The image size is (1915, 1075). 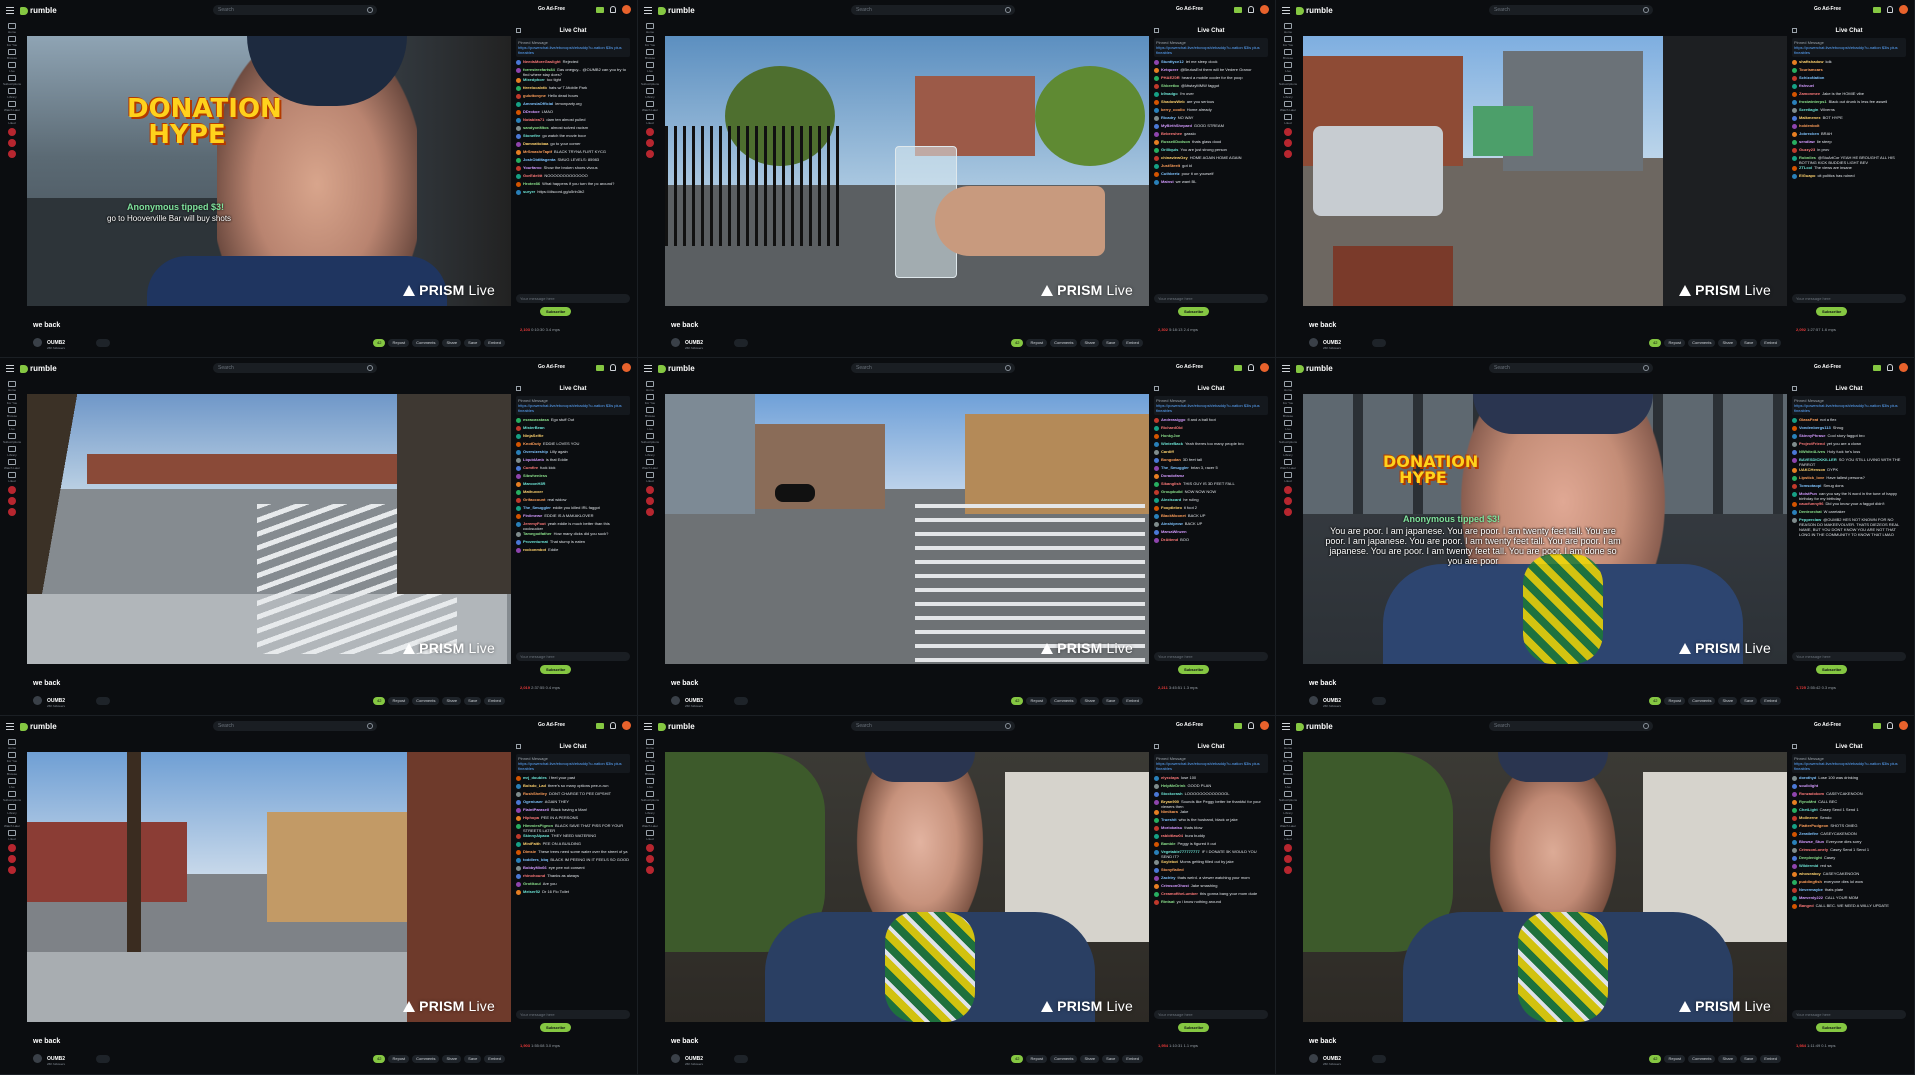 What do you see at coordinates (1812, 443) in the screenshot?
I see `chat-username: ProjectFriend` at bounding box center [1812, 443].